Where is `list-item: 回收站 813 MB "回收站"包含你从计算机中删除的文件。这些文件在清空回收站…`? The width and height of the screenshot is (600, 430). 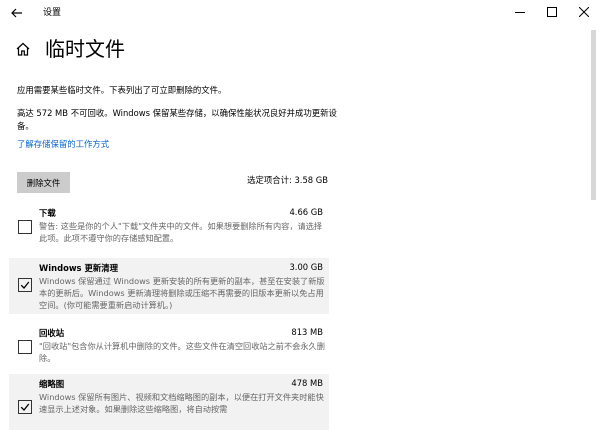 list-item: 回收站 813 MB "回收站"包含你从计算机中删除的文件。这些文件在清空回收站… is located at coordinates (169, 351).